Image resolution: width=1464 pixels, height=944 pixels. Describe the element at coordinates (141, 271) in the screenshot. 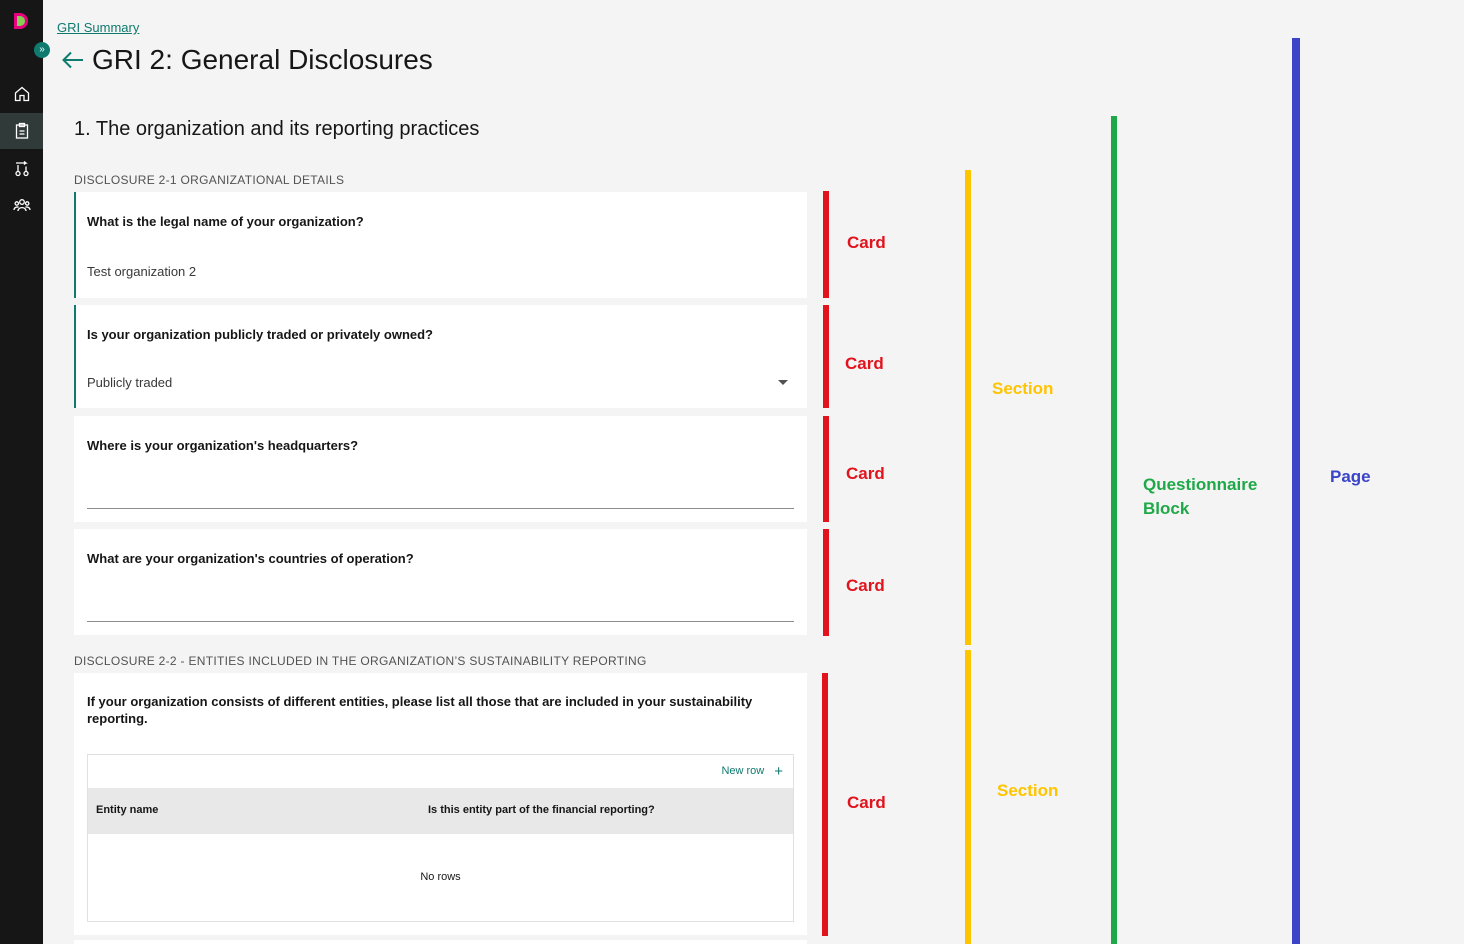

I see `legal-name-field: Test organization 2` at that location.